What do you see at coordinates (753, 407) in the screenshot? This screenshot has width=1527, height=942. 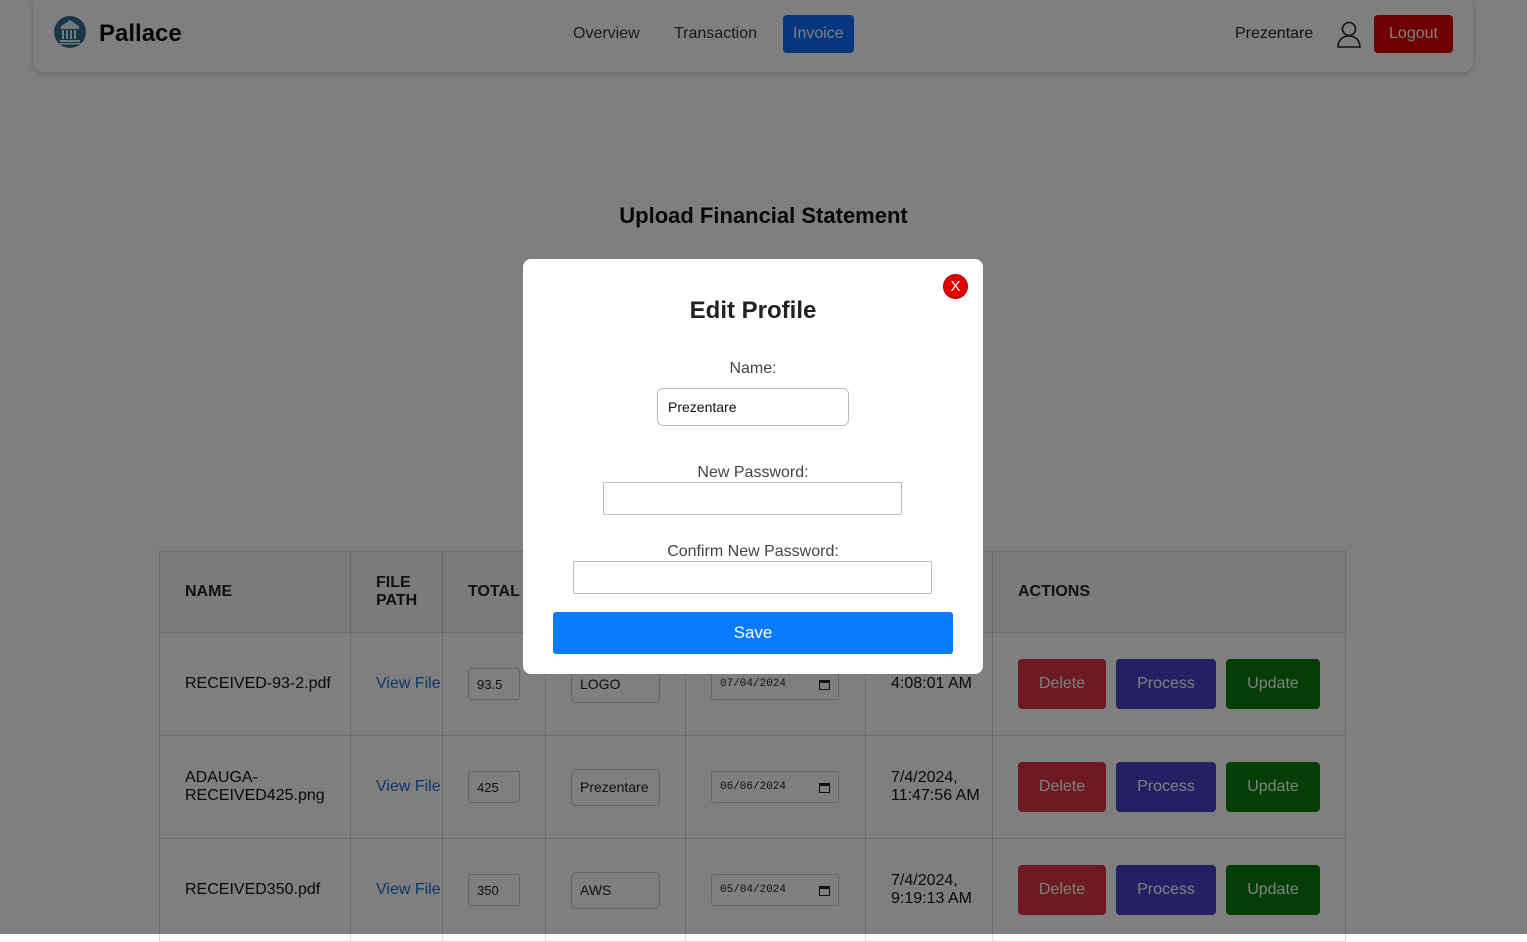 I see `name-input` at bounding box center [753, 407].